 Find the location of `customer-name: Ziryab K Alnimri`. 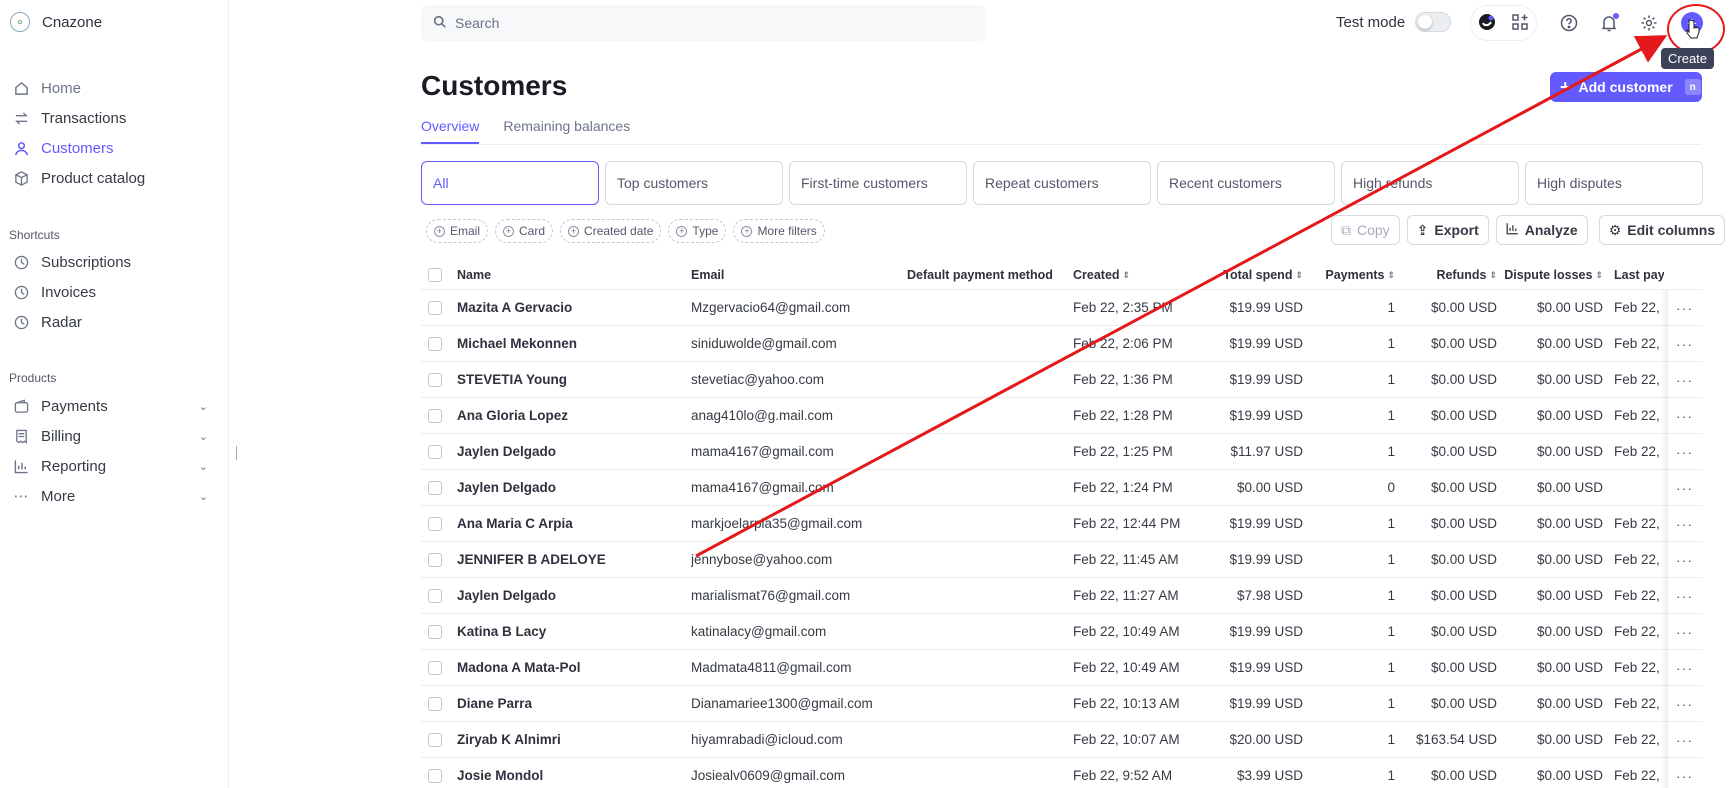

customer-name: Ziryab K Alnimri is located at coordinates (571, 739).